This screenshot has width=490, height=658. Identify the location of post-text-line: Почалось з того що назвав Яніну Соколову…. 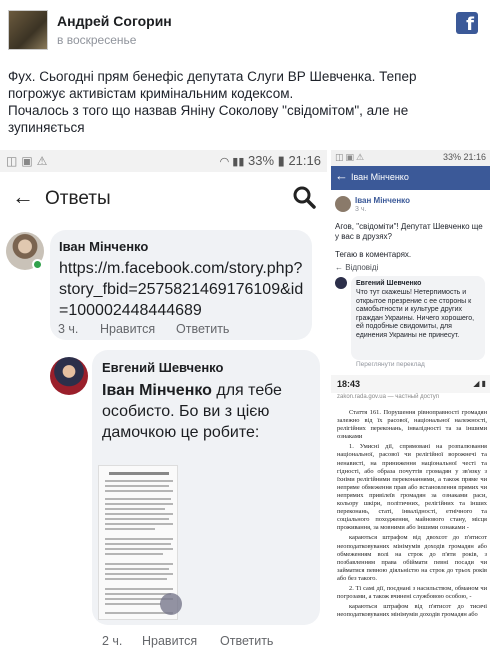
(208, 110).